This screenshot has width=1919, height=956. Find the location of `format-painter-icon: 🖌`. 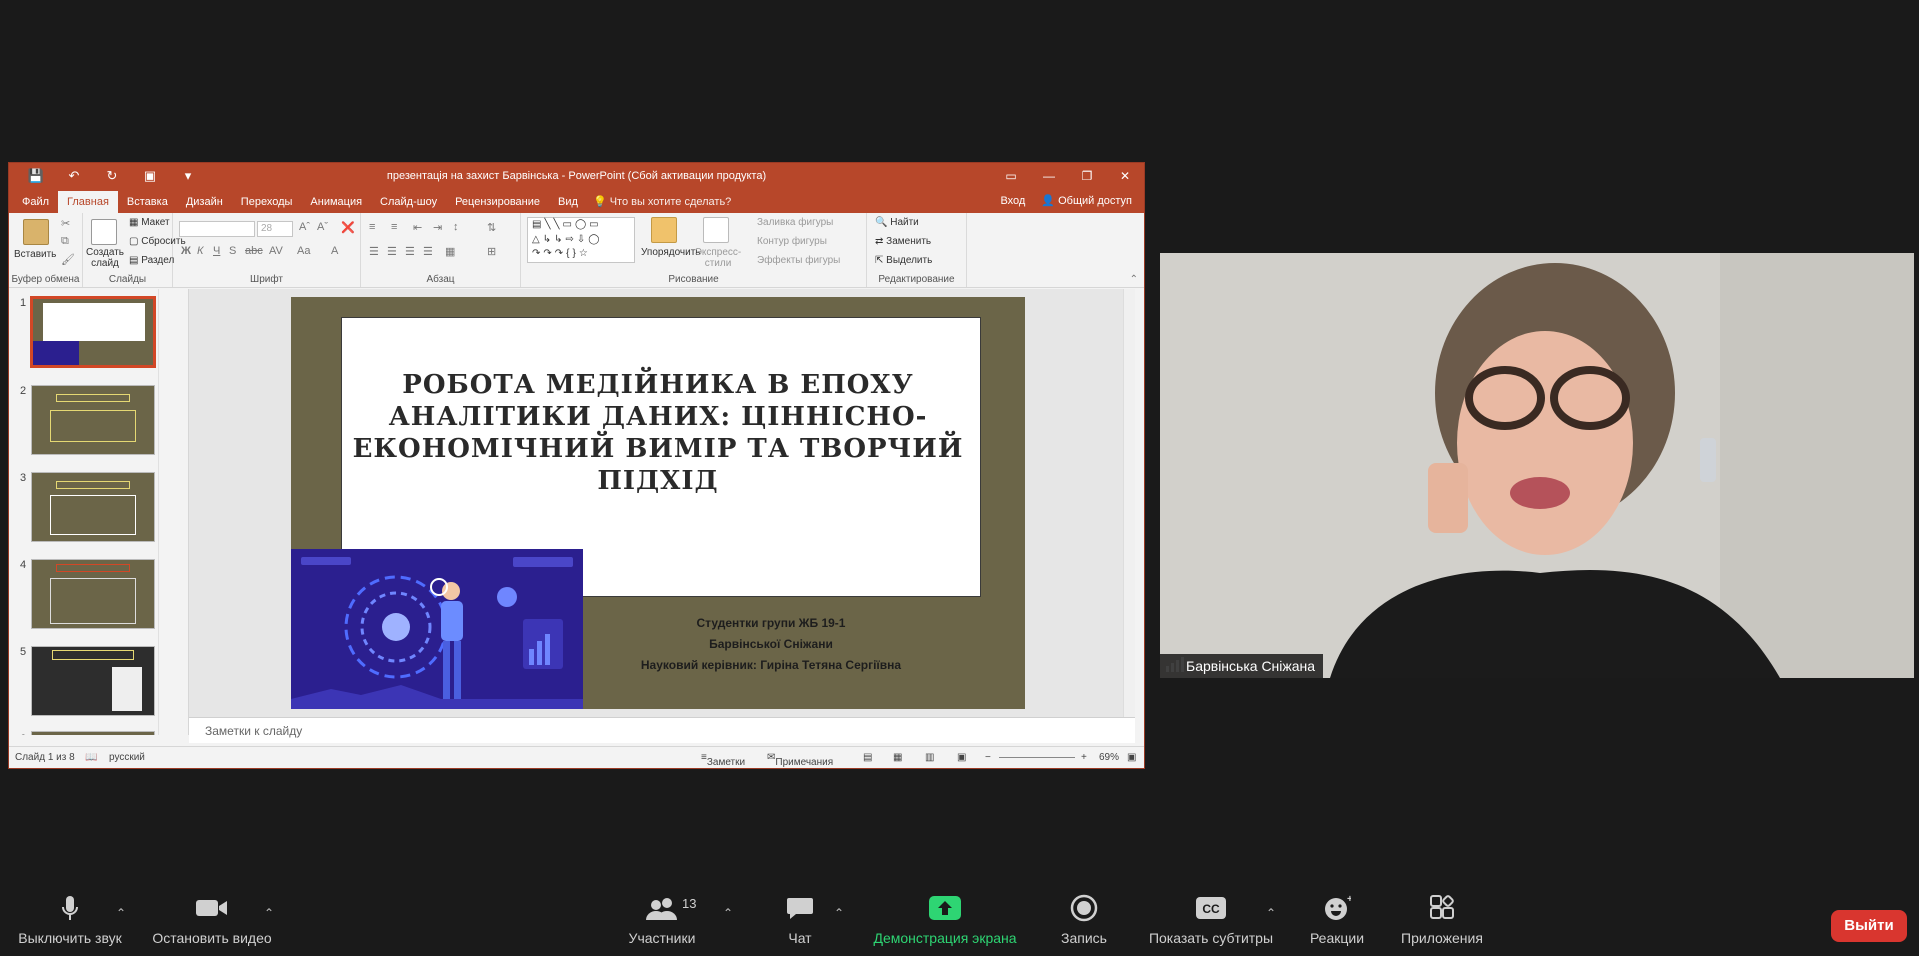

format-painter-icon: 🖌 is located at coordinates (68, 259).